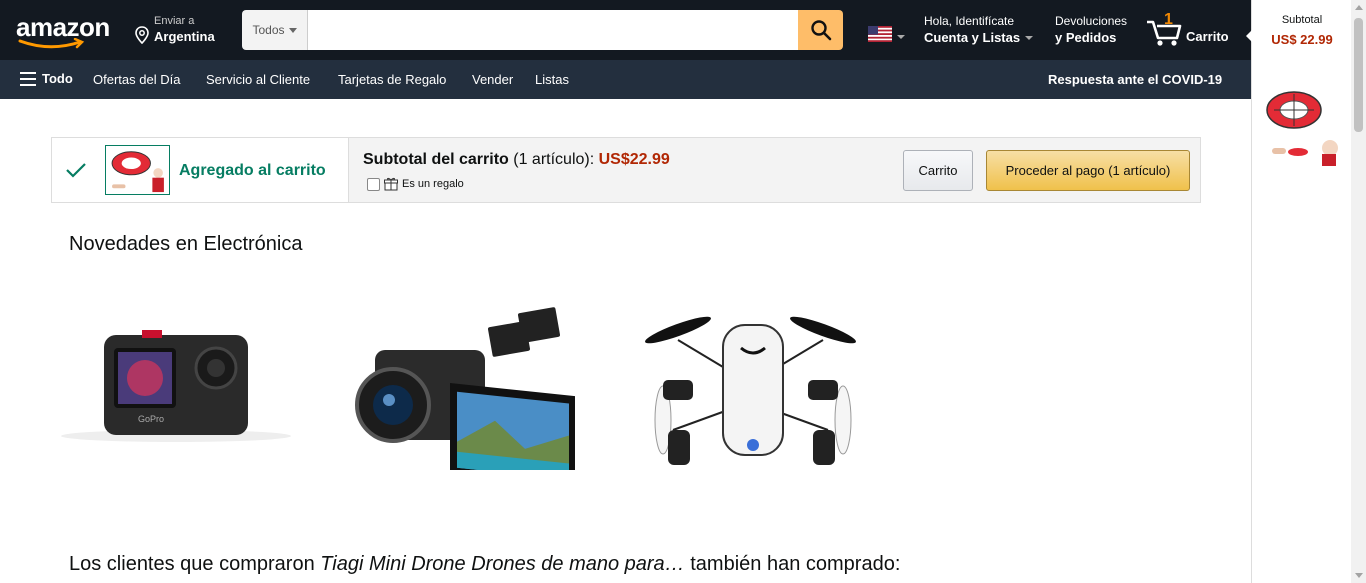 The height and width of the screenshot is (583, 1366). Describe the element at coordinates (1086, 37) in the screenshot. I see `orders-label: y Pedidos` at that location.